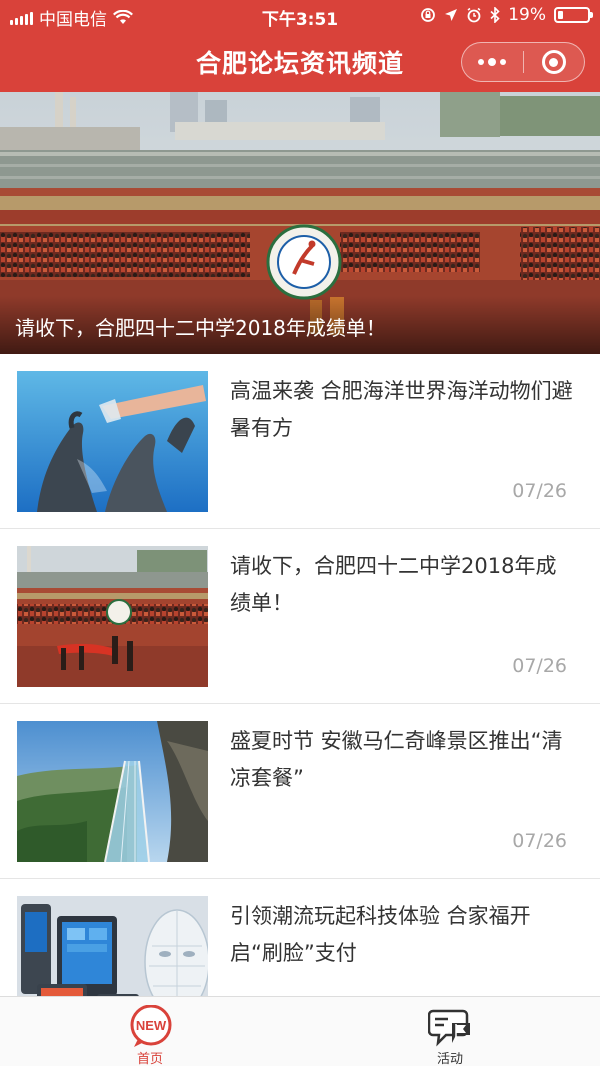 The image size is (600, 1066). Describe the element at coordinates (300, 61) in the screenshot. I see `nav-bar: 合肥论坛资讯频道` at that location.